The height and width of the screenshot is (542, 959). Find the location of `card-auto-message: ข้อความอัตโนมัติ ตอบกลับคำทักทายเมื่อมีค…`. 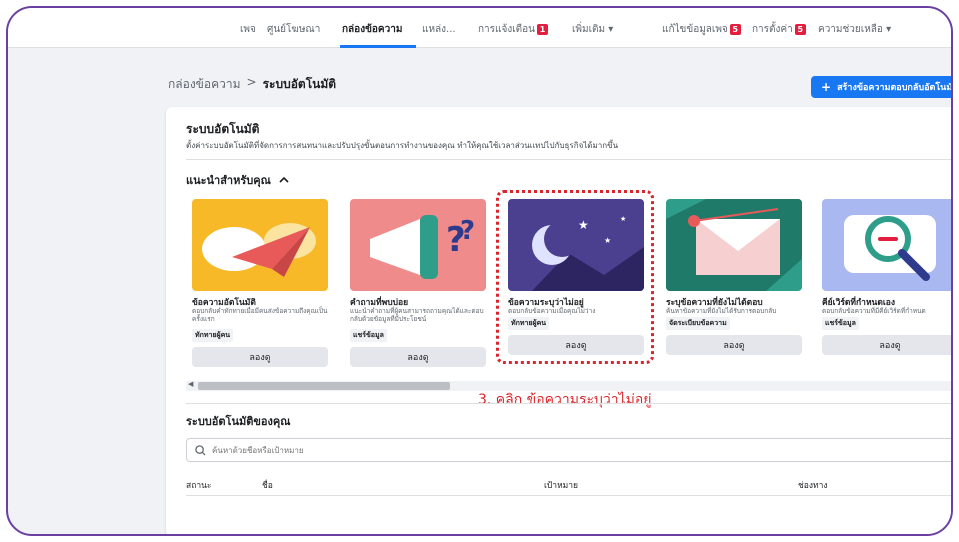

card-auto-message: ข้อความอัตโนมัติ ตอบกลับคำทักทายเมื่อมีค… is located at coordinates (260, 284).